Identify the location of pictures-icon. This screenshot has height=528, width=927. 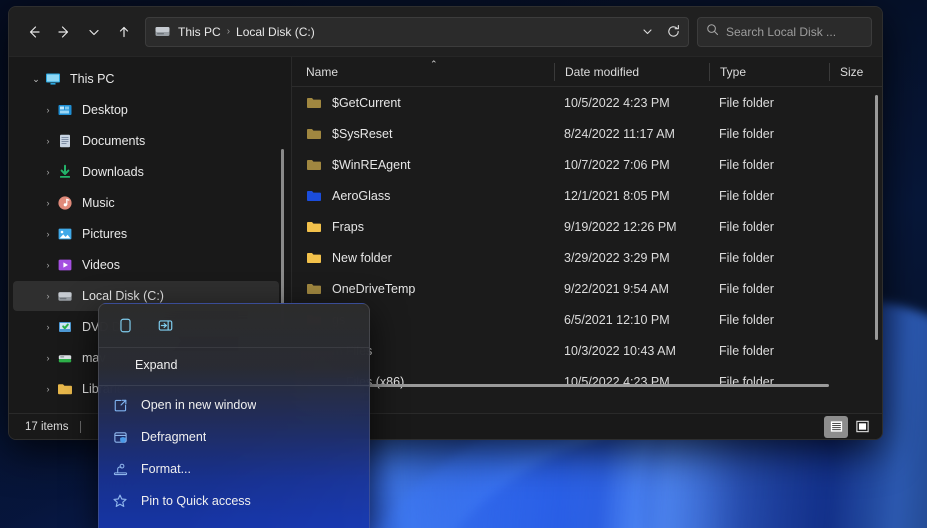
(65, 234).